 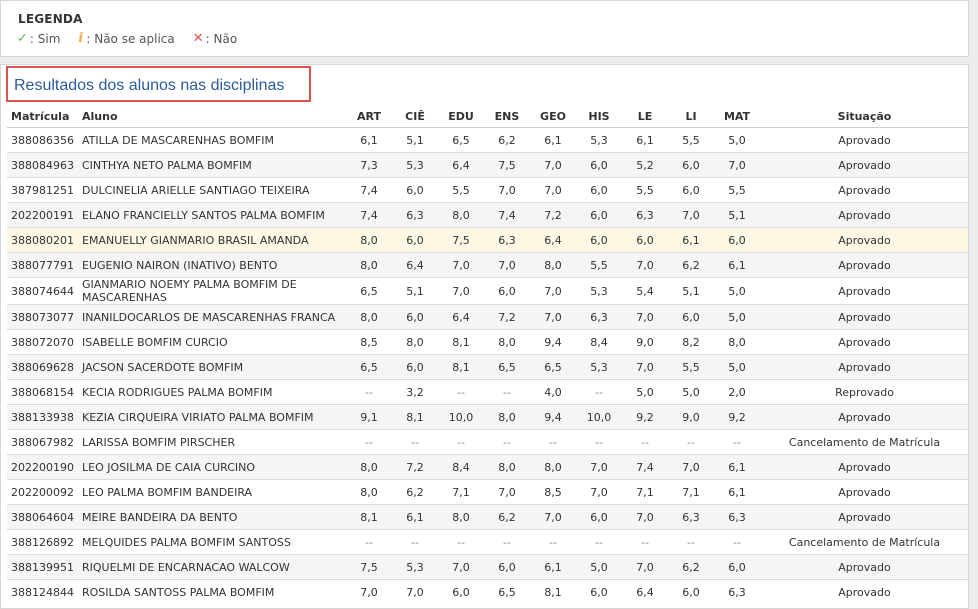 What do you see at coordinates (415, 342) in the screenshot?
I see `cell-cie: 8,0` at bounding box center [415, 342].